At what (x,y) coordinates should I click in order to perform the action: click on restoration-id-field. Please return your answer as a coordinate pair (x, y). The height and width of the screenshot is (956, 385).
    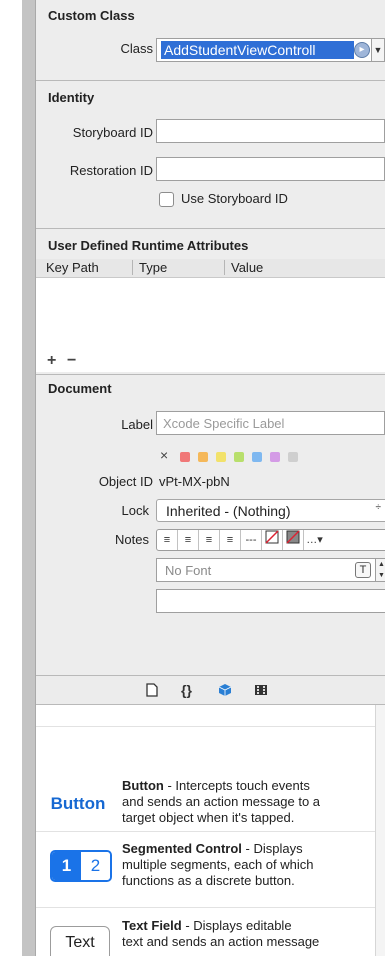
    Looking at the image, I should click on (270, 169).